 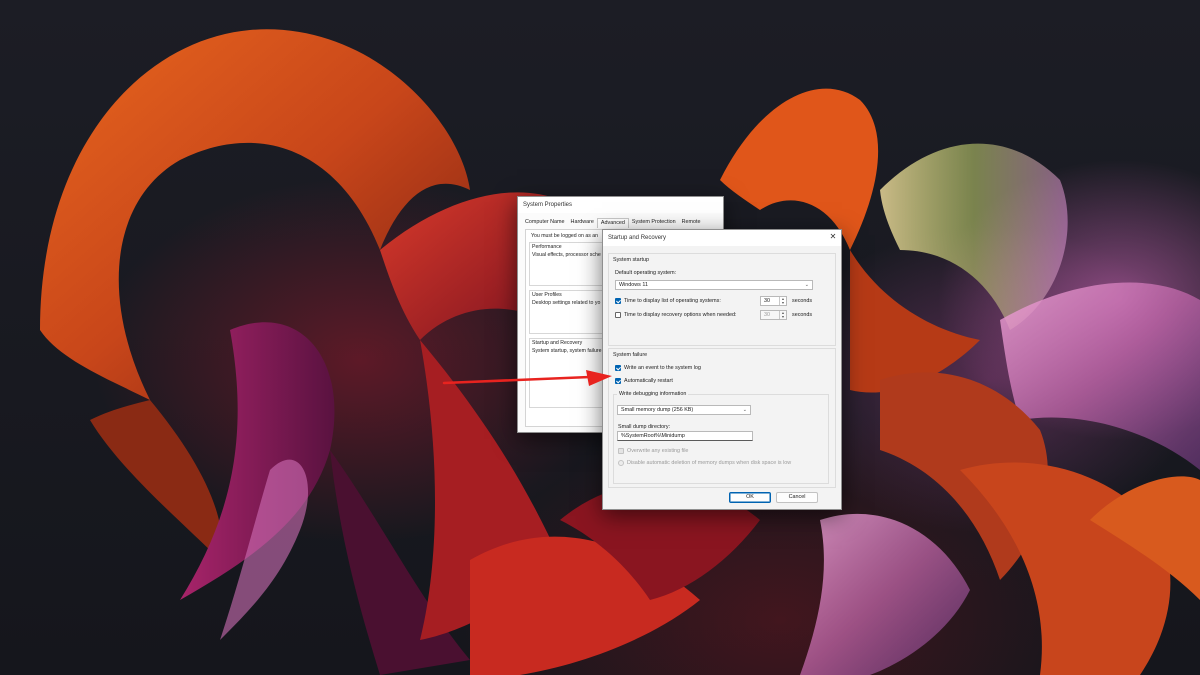 I want to click on tab-computer-name: Computer Name, so click(x=545, y=223).